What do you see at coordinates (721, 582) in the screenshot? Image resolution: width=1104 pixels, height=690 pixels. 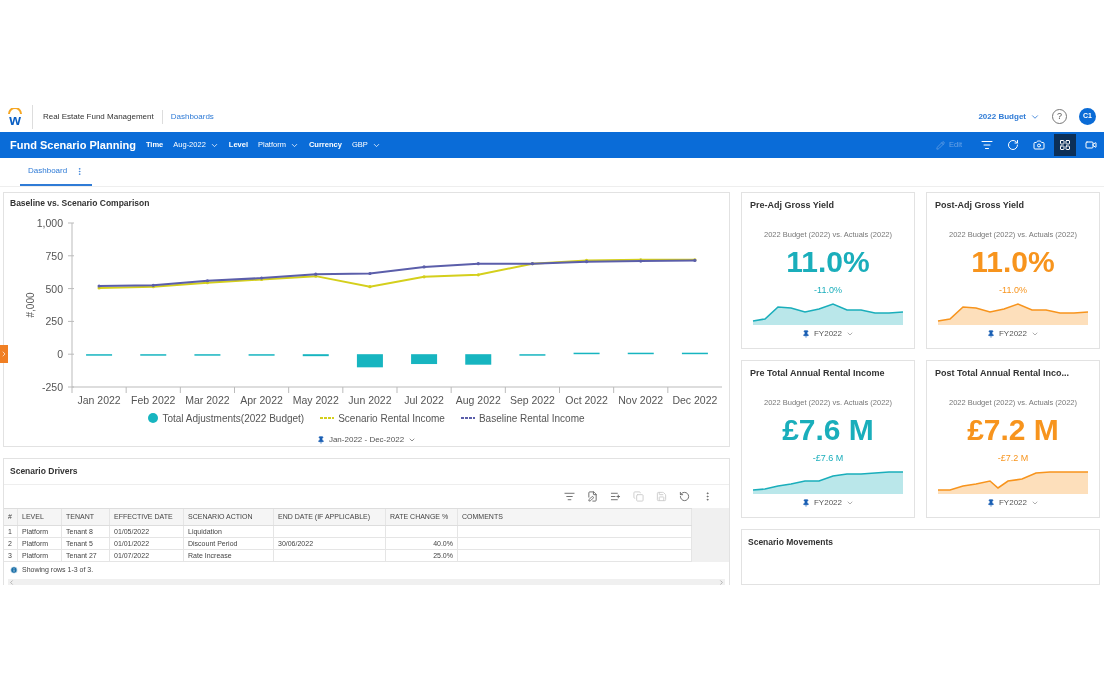 I see `scroll-right-icon` at bounding box center [721, 582].